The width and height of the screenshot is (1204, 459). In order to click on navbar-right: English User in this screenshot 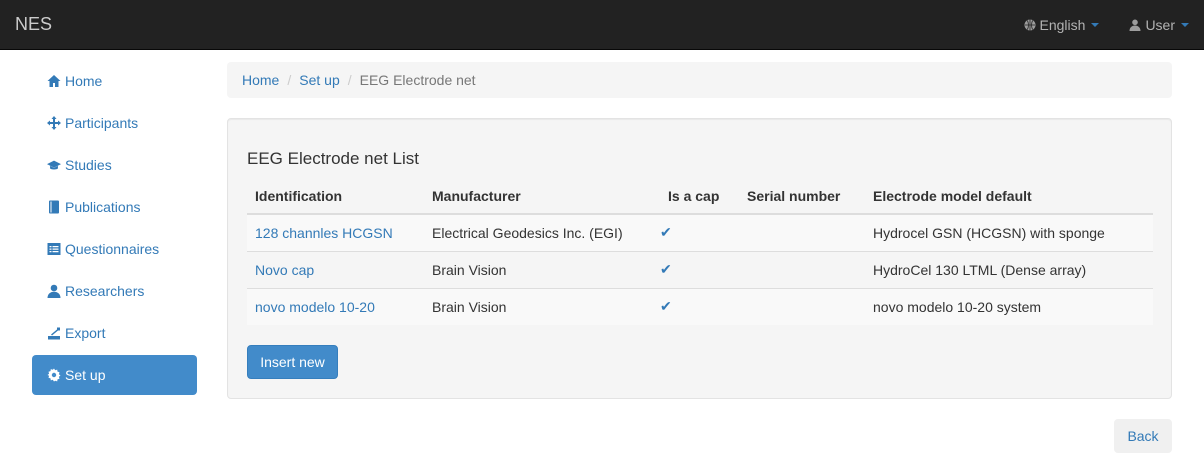, I will do `click(1106, 25)`.